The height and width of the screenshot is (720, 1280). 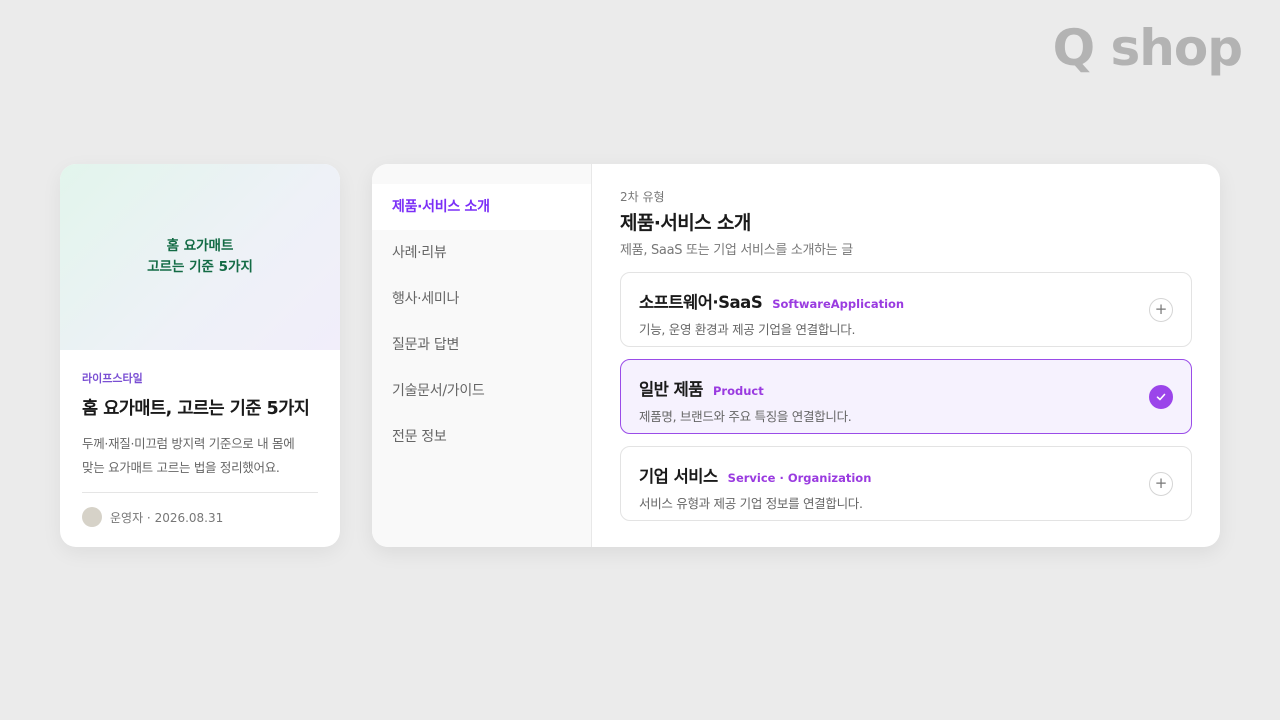 What do you see at coordinates (1148, 48) in the screenshot?
I see `brand-logo: Q shop` at bounding box center [1148, 48].